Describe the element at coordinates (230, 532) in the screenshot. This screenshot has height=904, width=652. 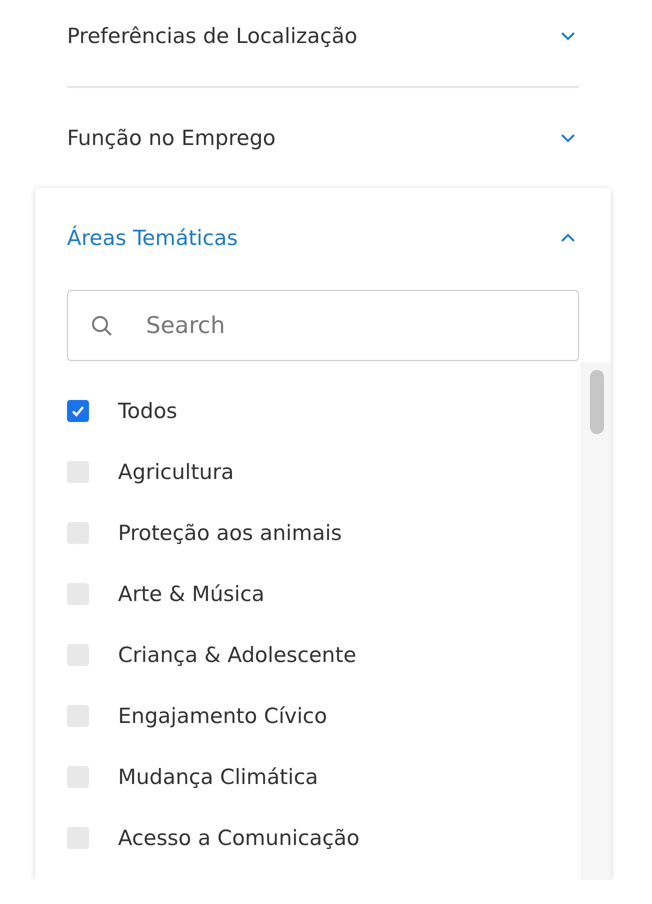
I see `option-label: Proteção aos animais` at that location.